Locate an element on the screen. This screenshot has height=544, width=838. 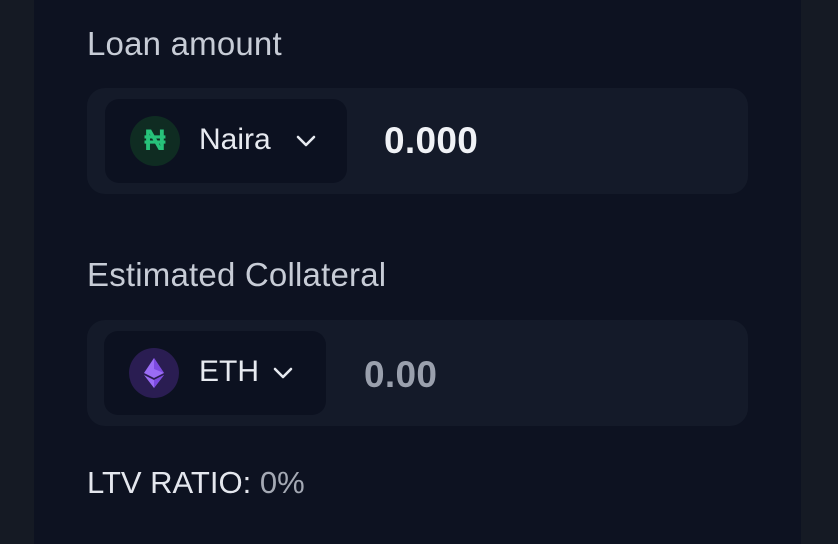
collateral-currency-name: ETH is located at coordinates (229, 372).